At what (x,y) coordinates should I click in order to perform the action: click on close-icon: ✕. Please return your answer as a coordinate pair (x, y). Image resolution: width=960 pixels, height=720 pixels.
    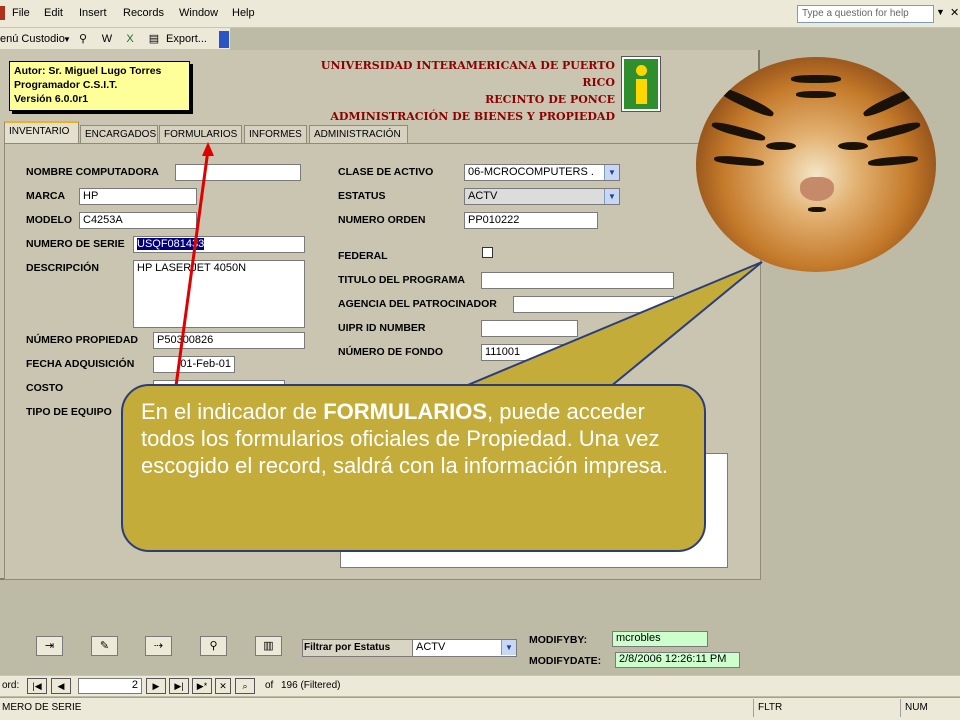
    Looking at the image, I should click on (954, 12).